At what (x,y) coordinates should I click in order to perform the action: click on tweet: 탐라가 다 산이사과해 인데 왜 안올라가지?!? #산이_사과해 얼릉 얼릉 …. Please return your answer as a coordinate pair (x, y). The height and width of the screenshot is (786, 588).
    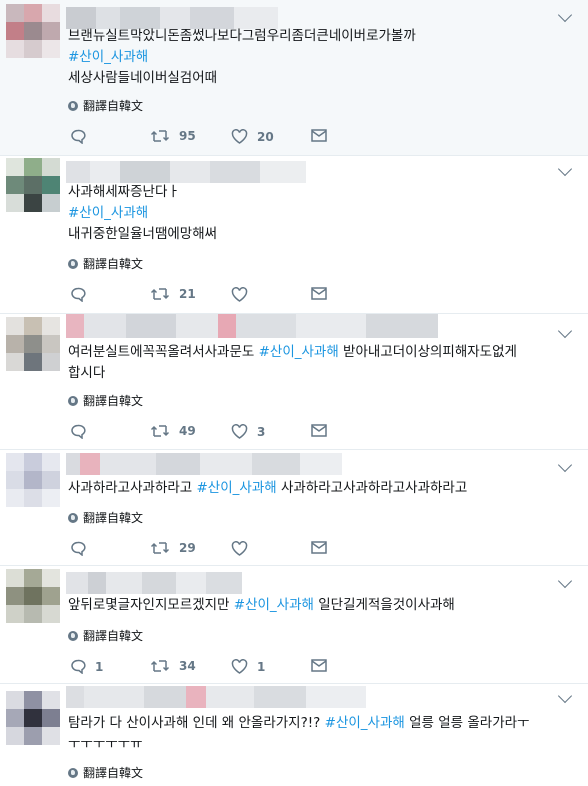
    Looking at the image, I should click on (294, 735).